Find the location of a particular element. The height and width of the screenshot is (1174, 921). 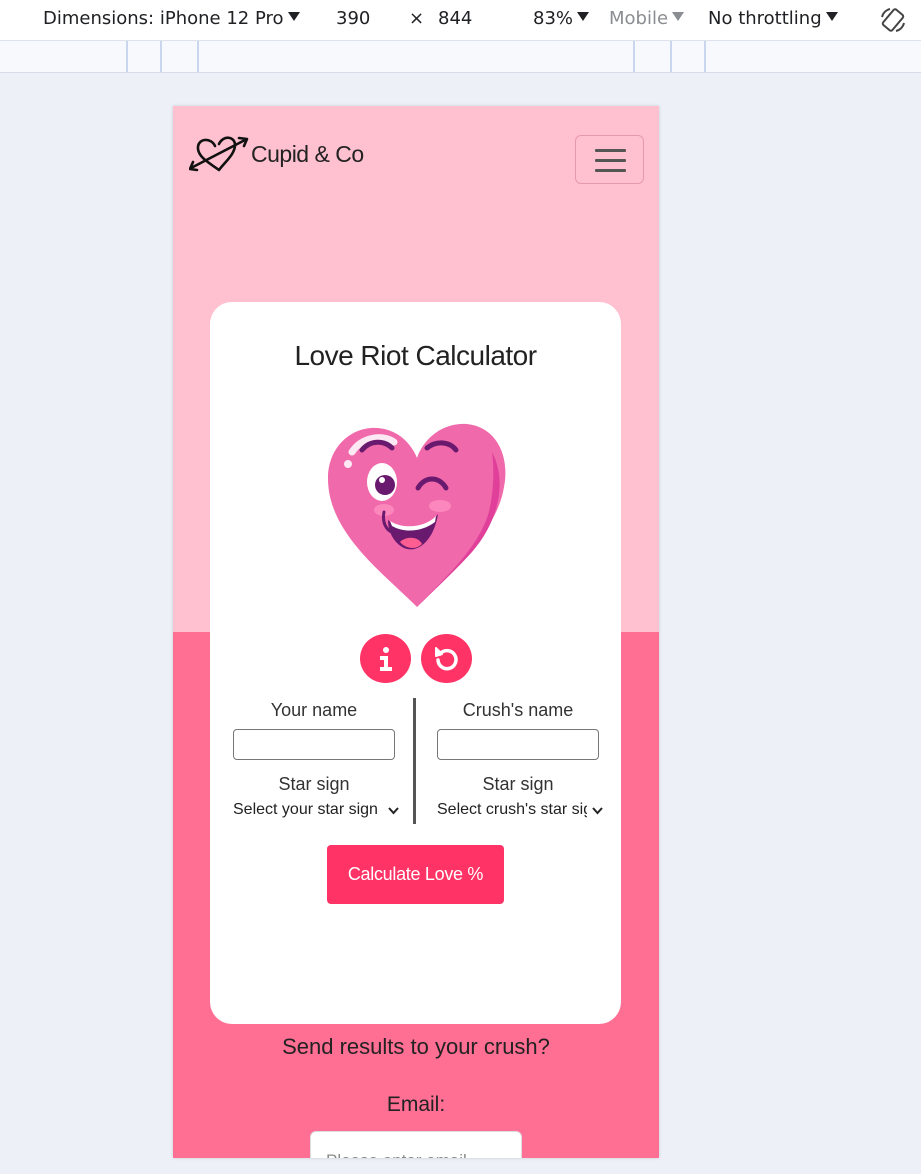

hamburger-menu-button is located at coordinates (609, 159).